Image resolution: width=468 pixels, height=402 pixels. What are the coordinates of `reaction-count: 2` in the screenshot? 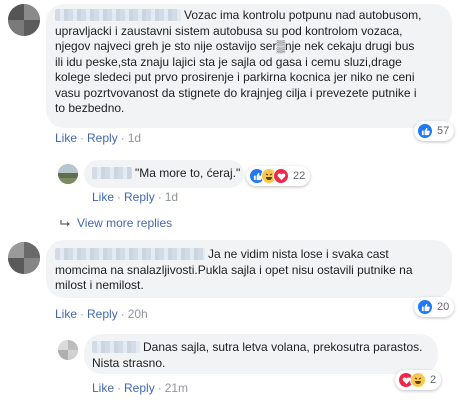 It's located at (433, 380).